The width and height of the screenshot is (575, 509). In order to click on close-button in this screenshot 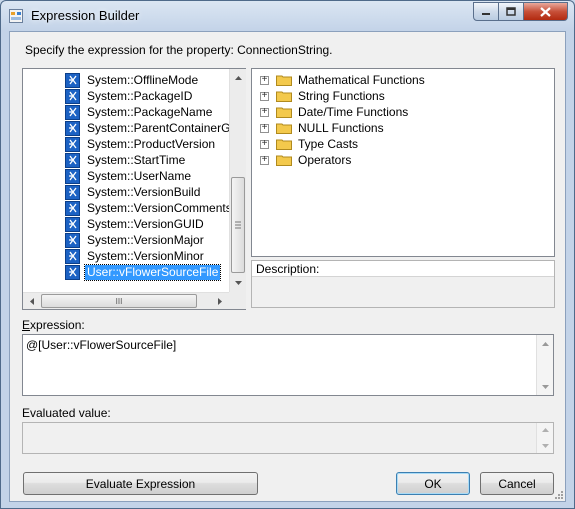, I will do `click(546, 11)`.